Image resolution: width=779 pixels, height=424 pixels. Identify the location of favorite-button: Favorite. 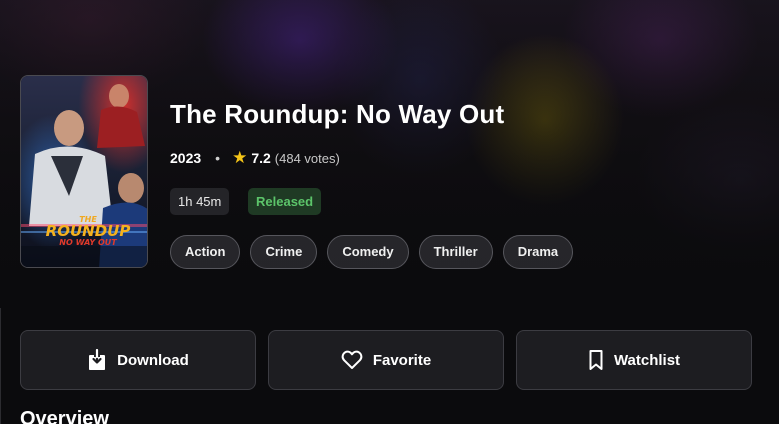
(386, 360).